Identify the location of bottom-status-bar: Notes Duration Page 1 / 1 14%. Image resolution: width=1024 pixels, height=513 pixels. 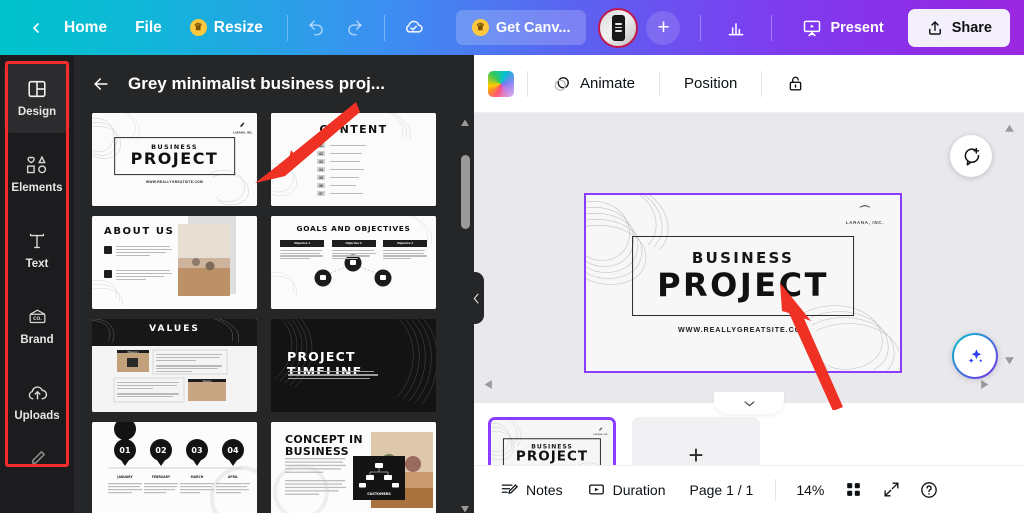
(749, 489).